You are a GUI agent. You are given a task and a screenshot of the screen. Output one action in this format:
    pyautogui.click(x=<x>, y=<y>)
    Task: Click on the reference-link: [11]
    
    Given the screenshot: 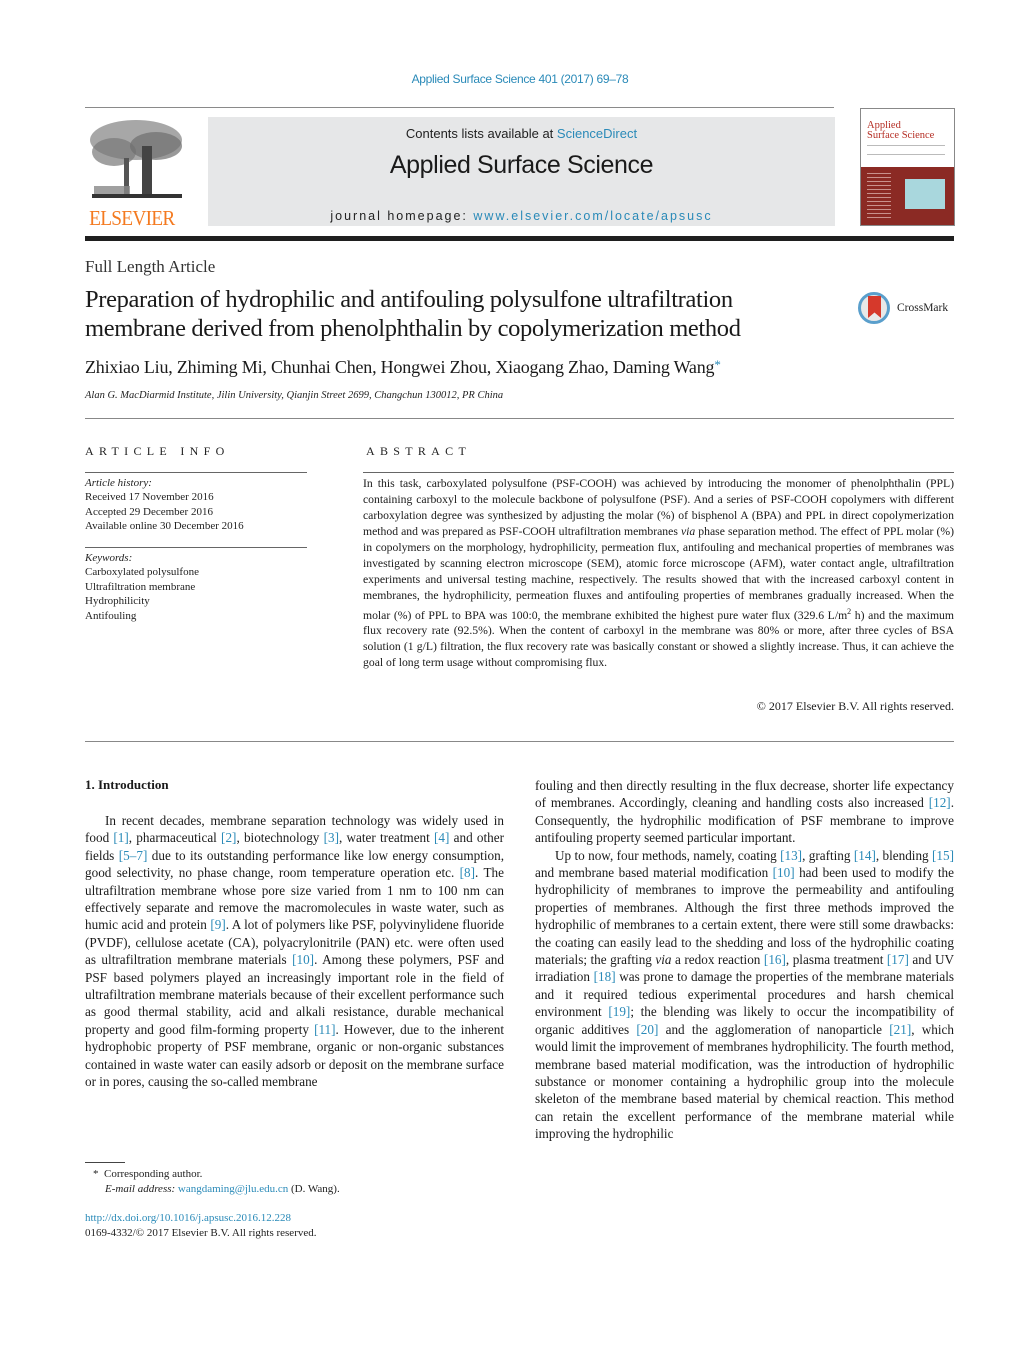 What is the action you would take?
    pyautogui.click(x=324, y=1029)
    